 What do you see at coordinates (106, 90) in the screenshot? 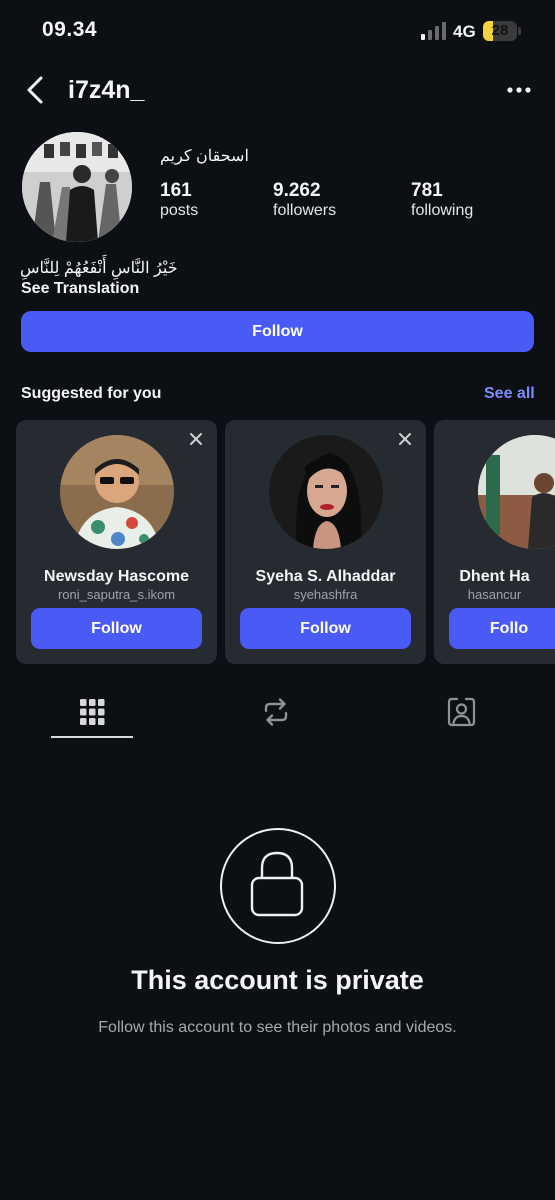
I see `profile-username: i7z4n_` at bounding box center [106, 90].